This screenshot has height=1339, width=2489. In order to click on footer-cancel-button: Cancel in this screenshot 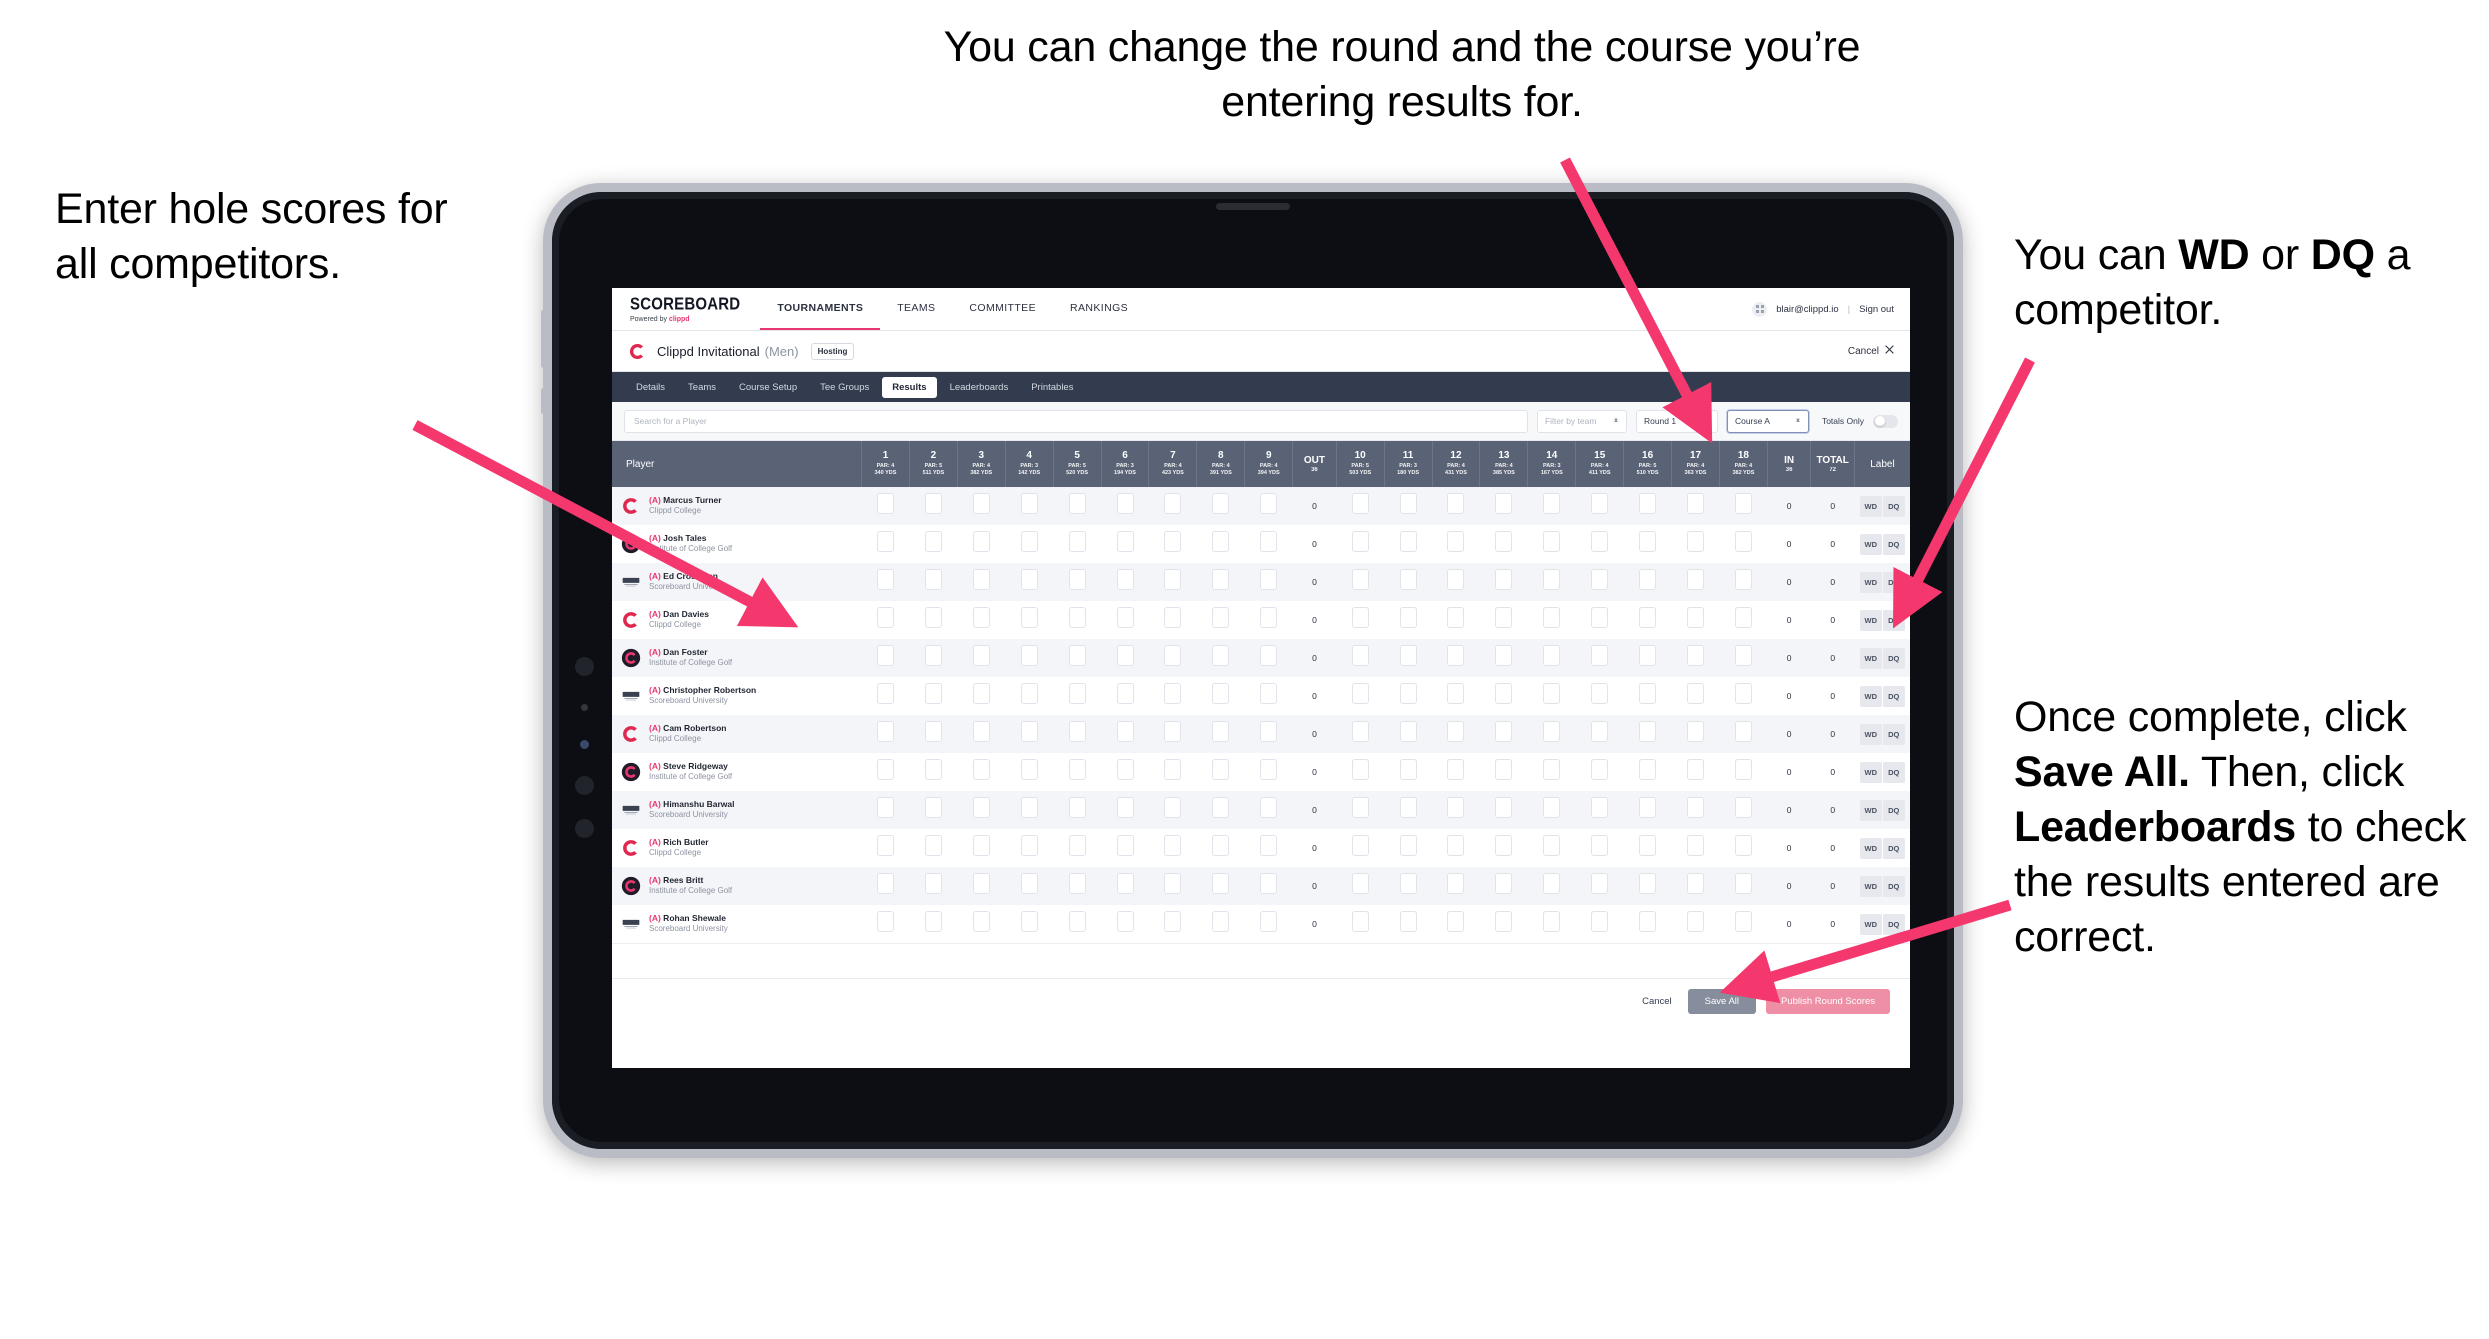, I will do `click(1657, 1001)`.